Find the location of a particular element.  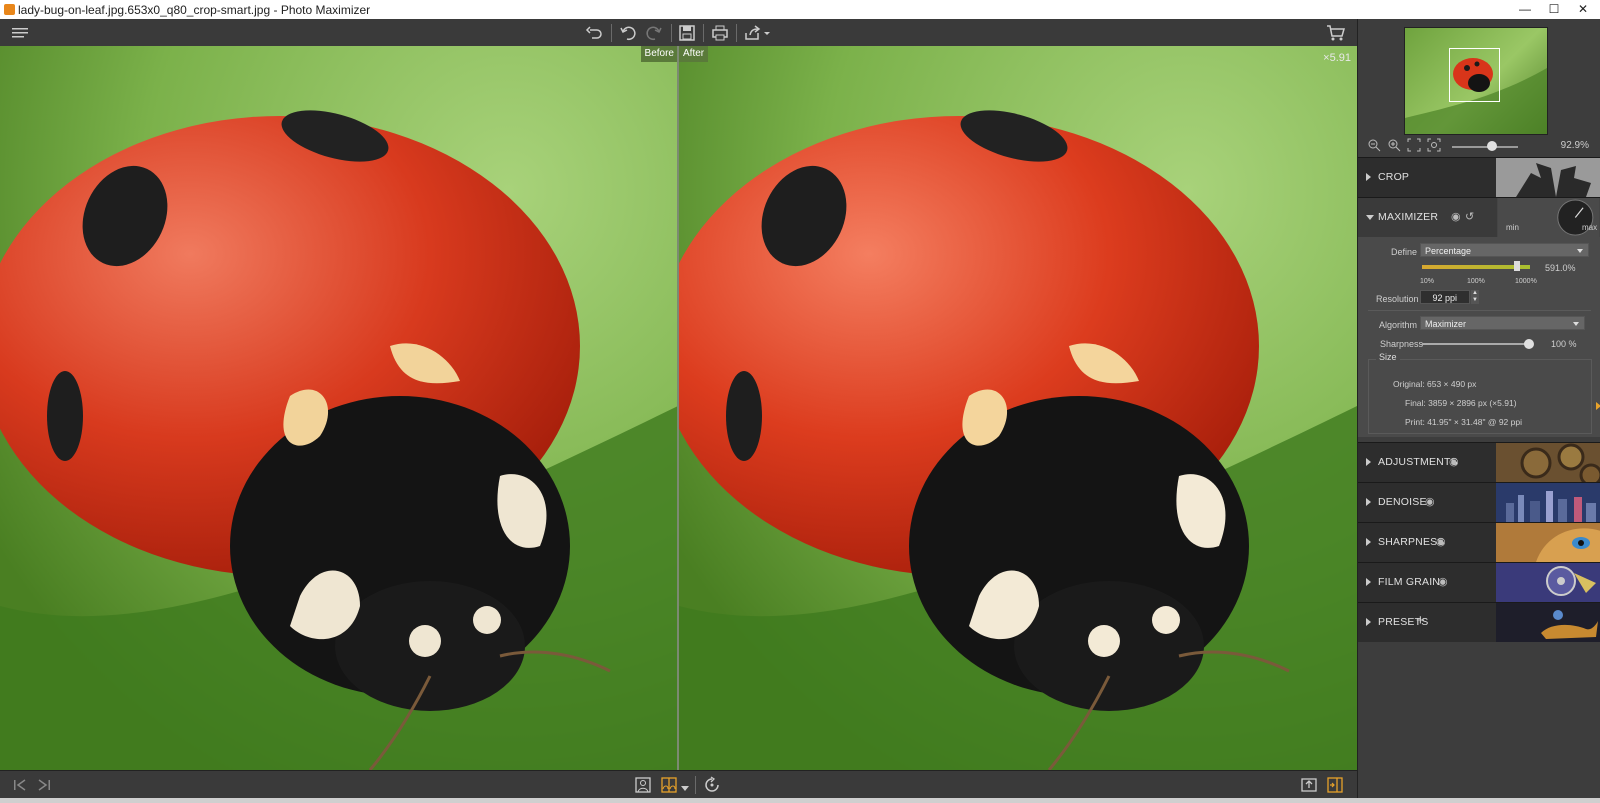

knob-max-label: max is located at coordinates (1590, 227).